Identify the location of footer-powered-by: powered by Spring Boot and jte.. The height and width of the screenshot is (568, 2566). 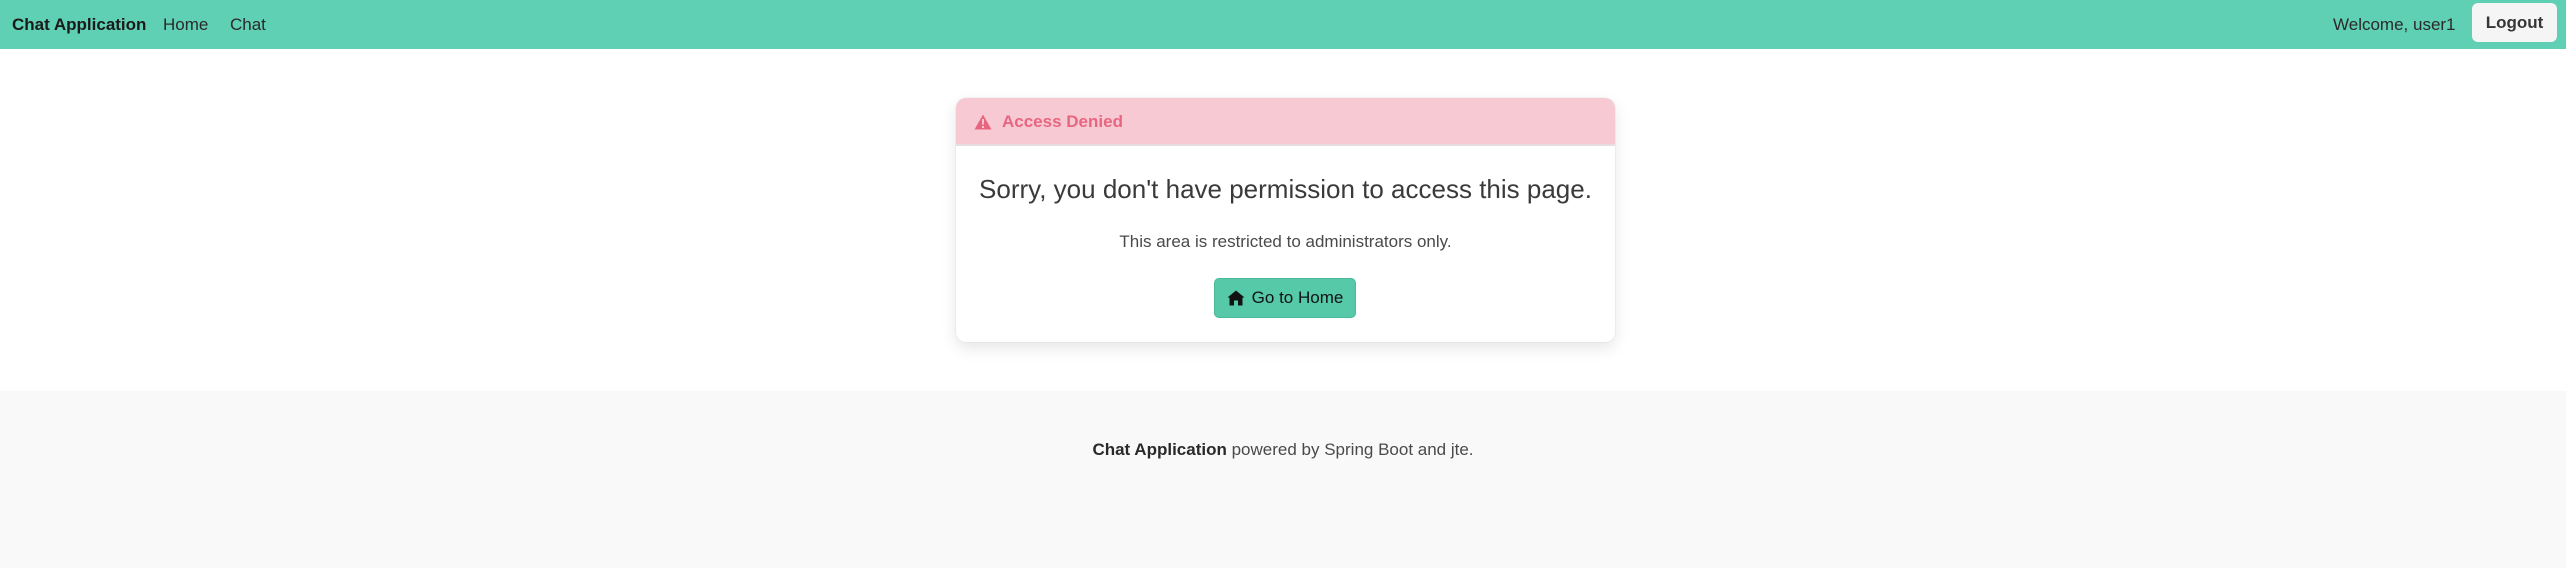
(1350, 449).